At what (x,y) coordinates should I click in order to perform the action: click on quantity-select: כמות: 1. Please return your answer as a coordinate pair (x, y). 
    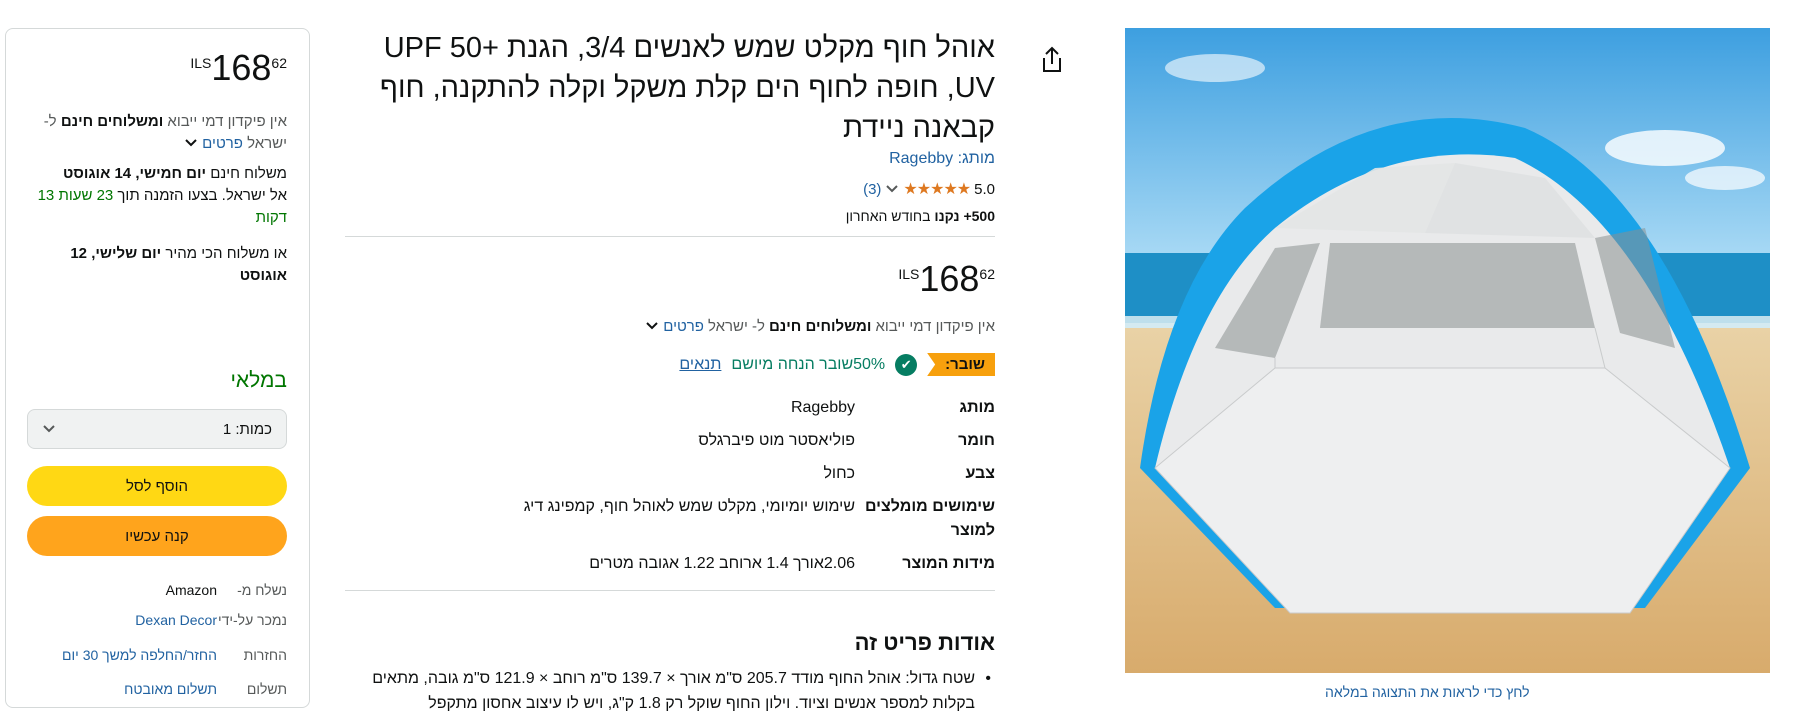
    Looking at the image, I should click on (157, 429).